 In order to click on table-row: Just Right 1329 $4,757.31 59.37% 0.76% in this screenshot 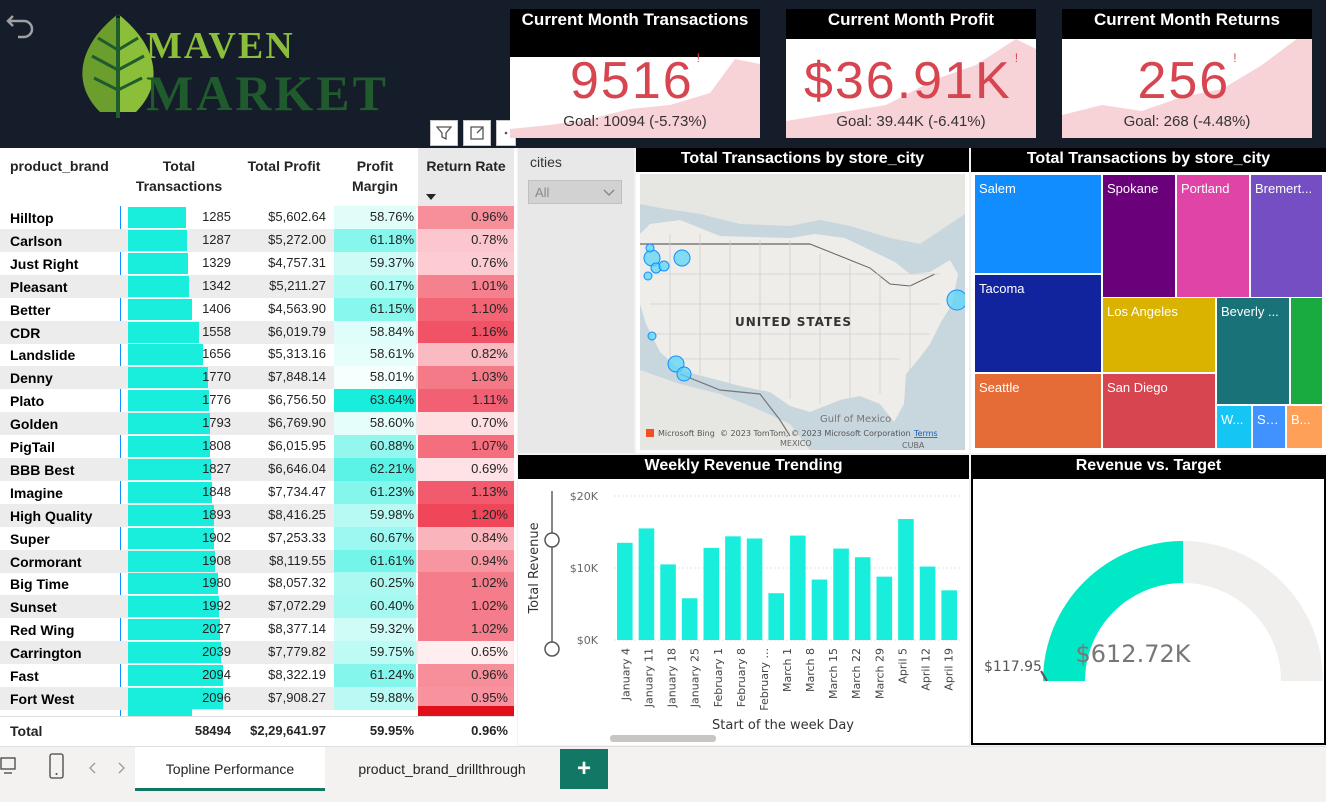, I will do `click(257, 263)`.